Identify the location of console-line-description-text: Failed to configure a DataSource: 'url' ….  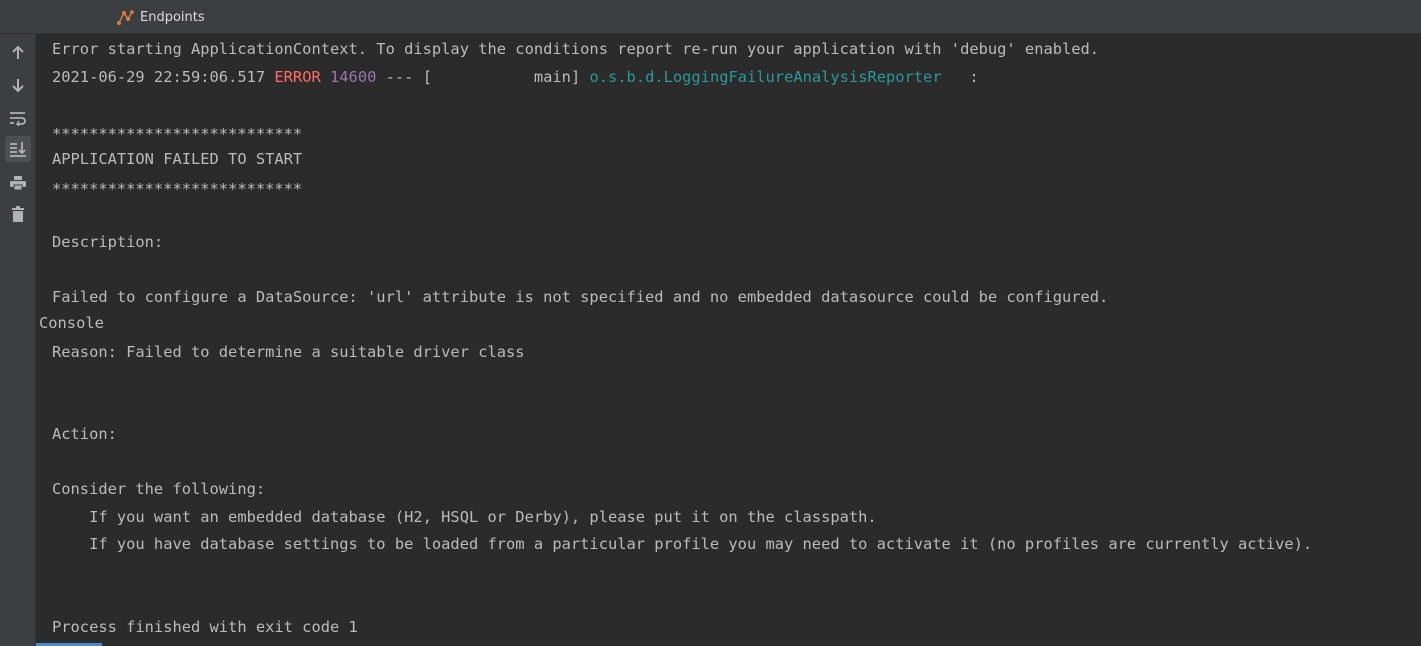
(580, 297).